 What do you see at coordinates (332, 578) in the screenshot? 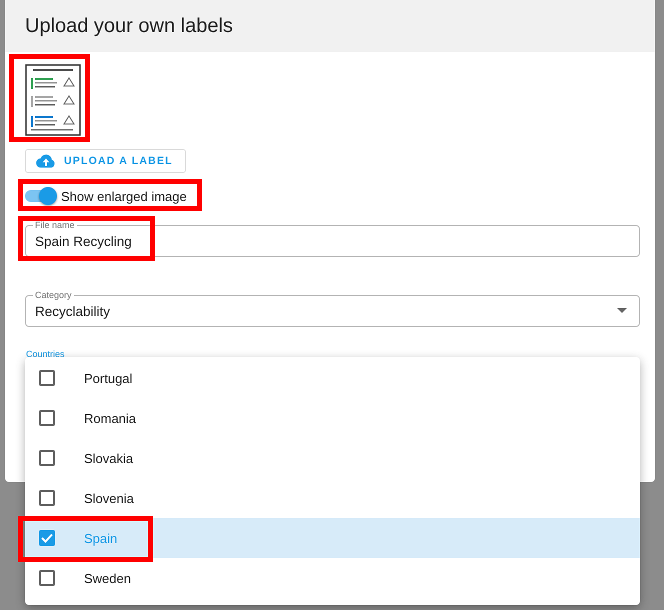
I see `menu-option: Sweden` at bounding box center [332, 578].